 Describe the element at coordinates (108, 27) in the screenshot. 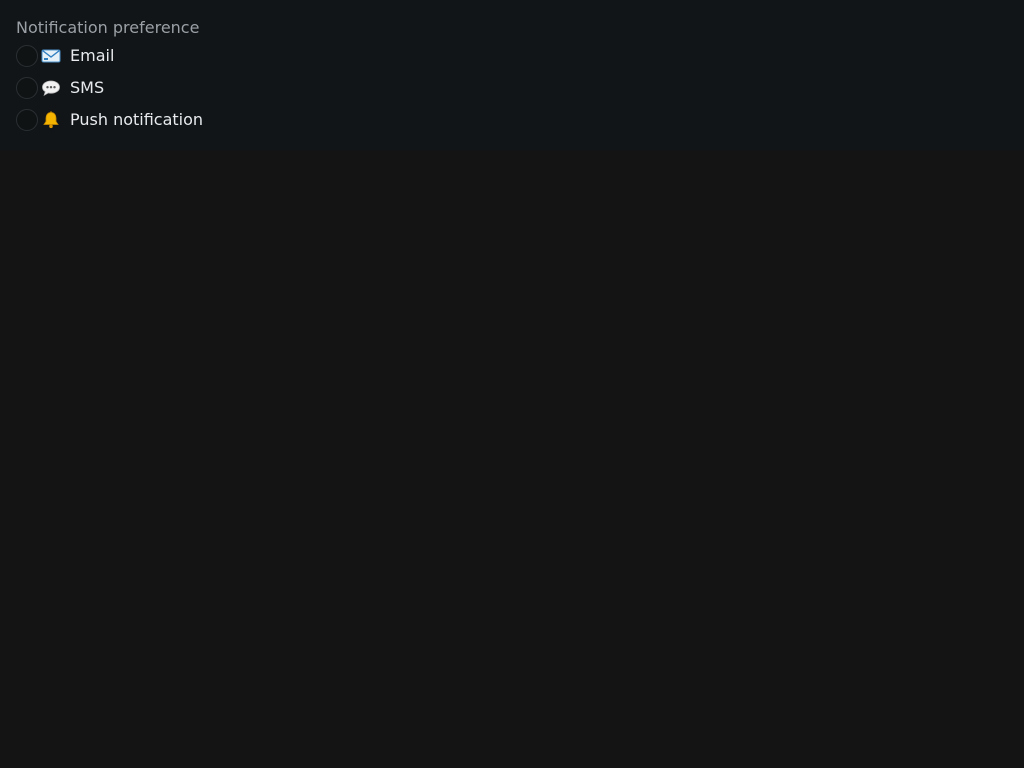

I see `group-label: Notification preference` at that location.